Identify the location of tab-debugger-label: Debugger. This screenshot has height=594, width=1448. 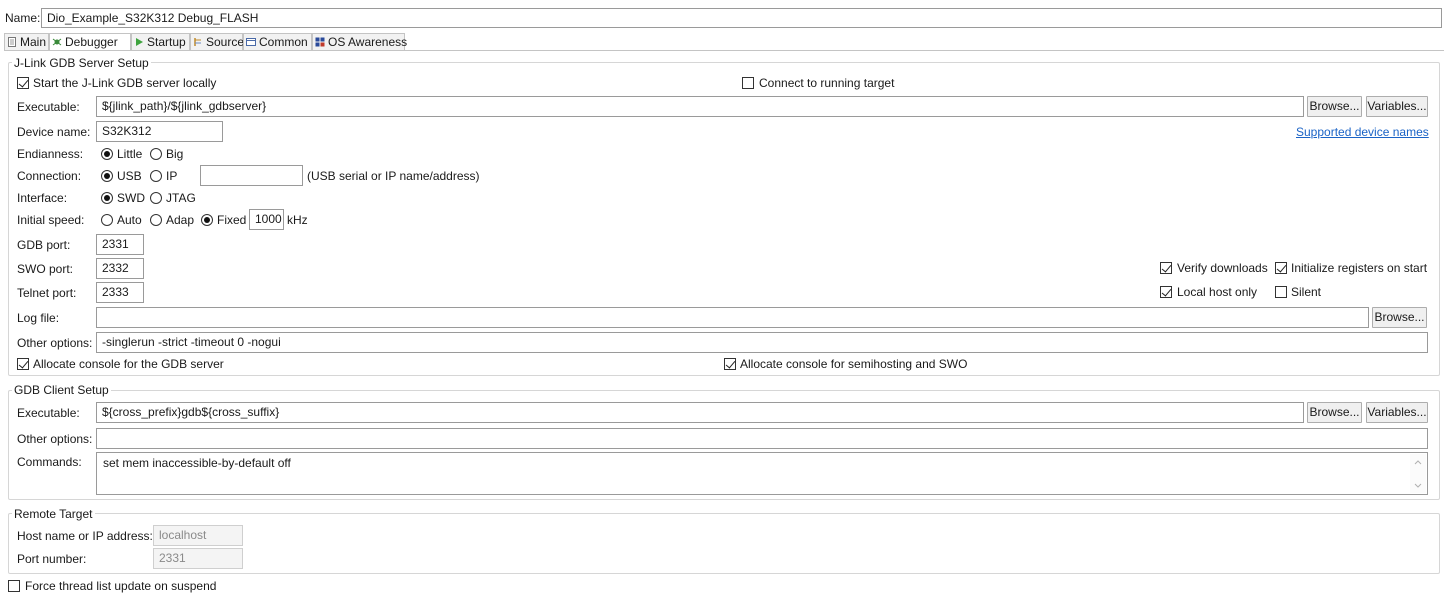
(91, 42).